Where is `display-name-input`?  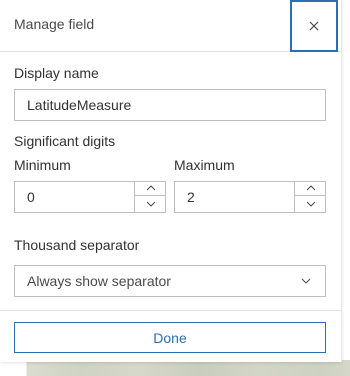
display-name-input is located at coordinates (170, 105).